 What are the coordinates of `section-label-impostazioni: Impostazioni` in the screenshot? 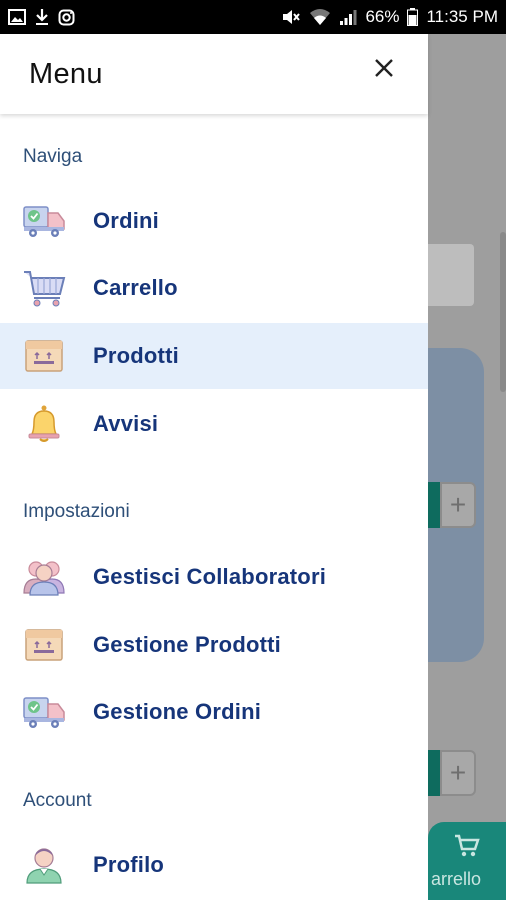 It's located at (76, 511).